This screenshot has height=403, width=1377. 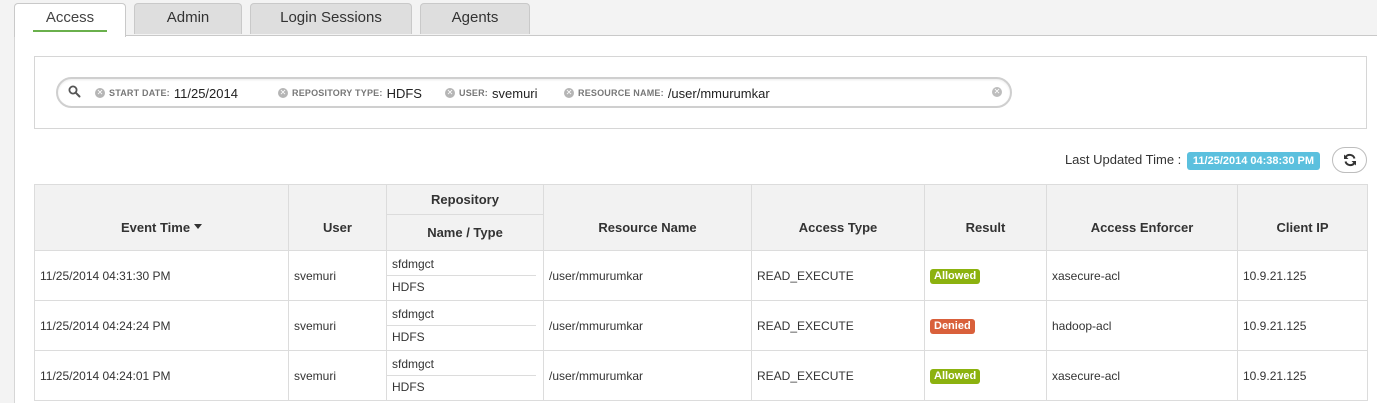 I want to click on facet-category: REPOSITORY TYPE:, so click(x=337, y=93).